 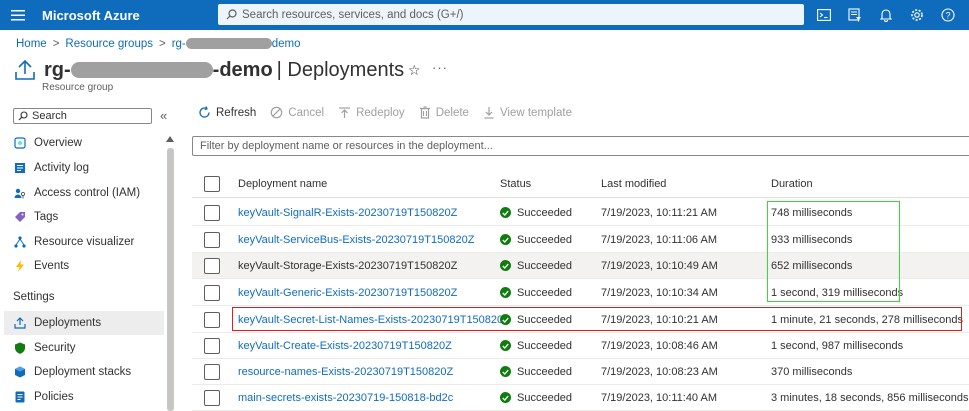 I want to click on notifications-icon, so click(x=885, y=15).